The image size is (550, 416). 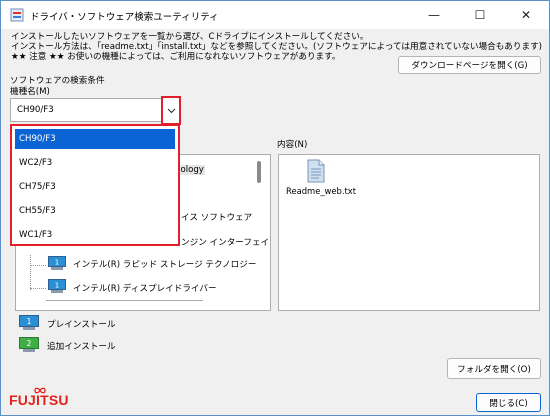 I want to click on additional-install-legend-label: 追加インストール, so click(x=81, y=347).